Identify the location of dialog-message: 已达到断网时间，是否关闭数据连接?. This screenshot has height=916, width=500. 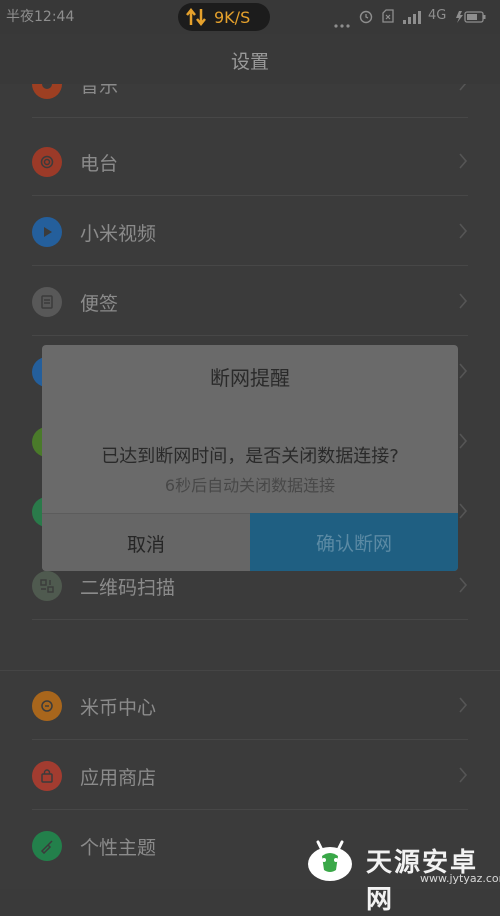
(250, 456).